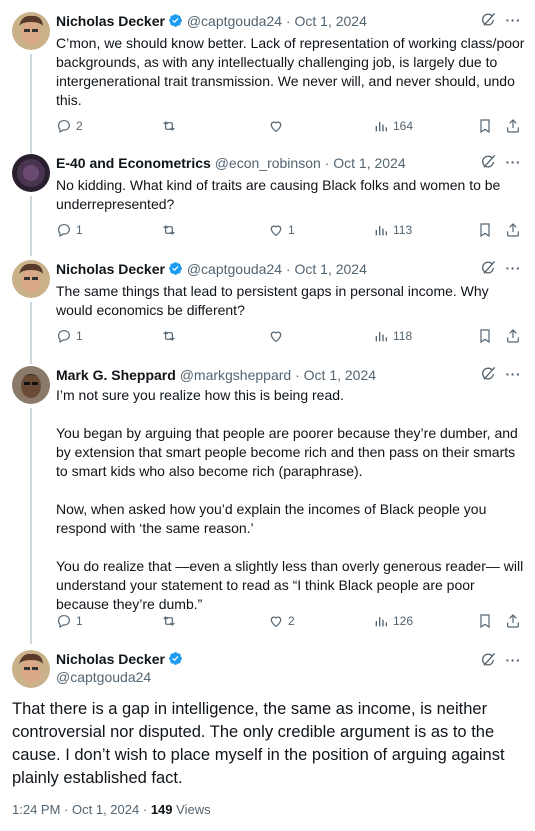 This screenshot has height=831, width=535. I want to click on views-button: 118, so click(392, 336).